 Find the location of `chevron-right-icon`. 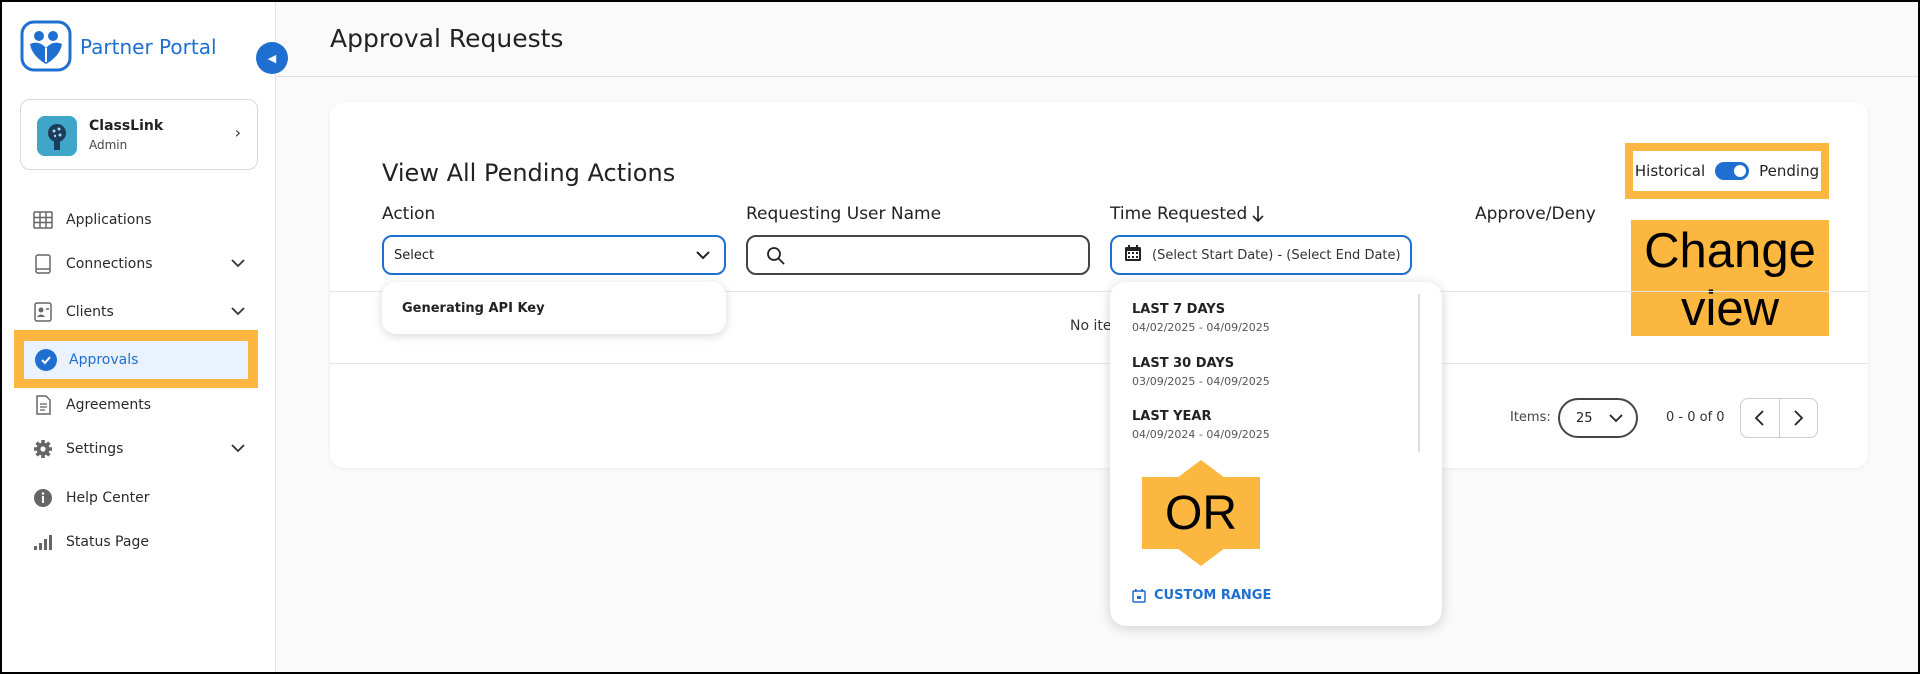

chevron-right-icon is located at coordinates (1799, 418).